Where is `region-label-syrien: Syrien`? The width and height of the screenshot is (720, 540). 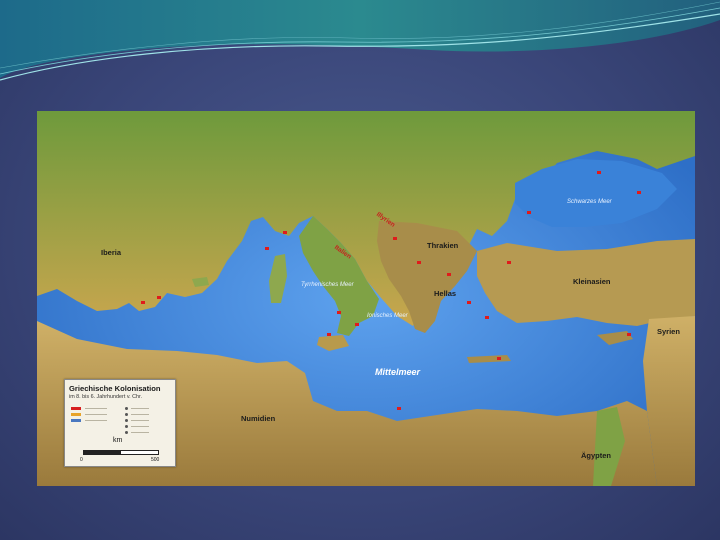
region-label-syrien: Syrien is located at coordinates (668, 331).